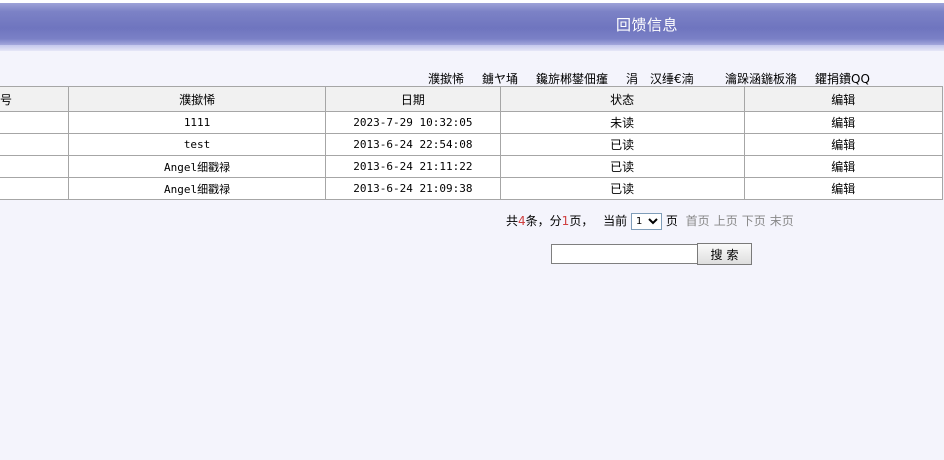  I want to click on title-bar: 回馈信息, so click(472, 30).